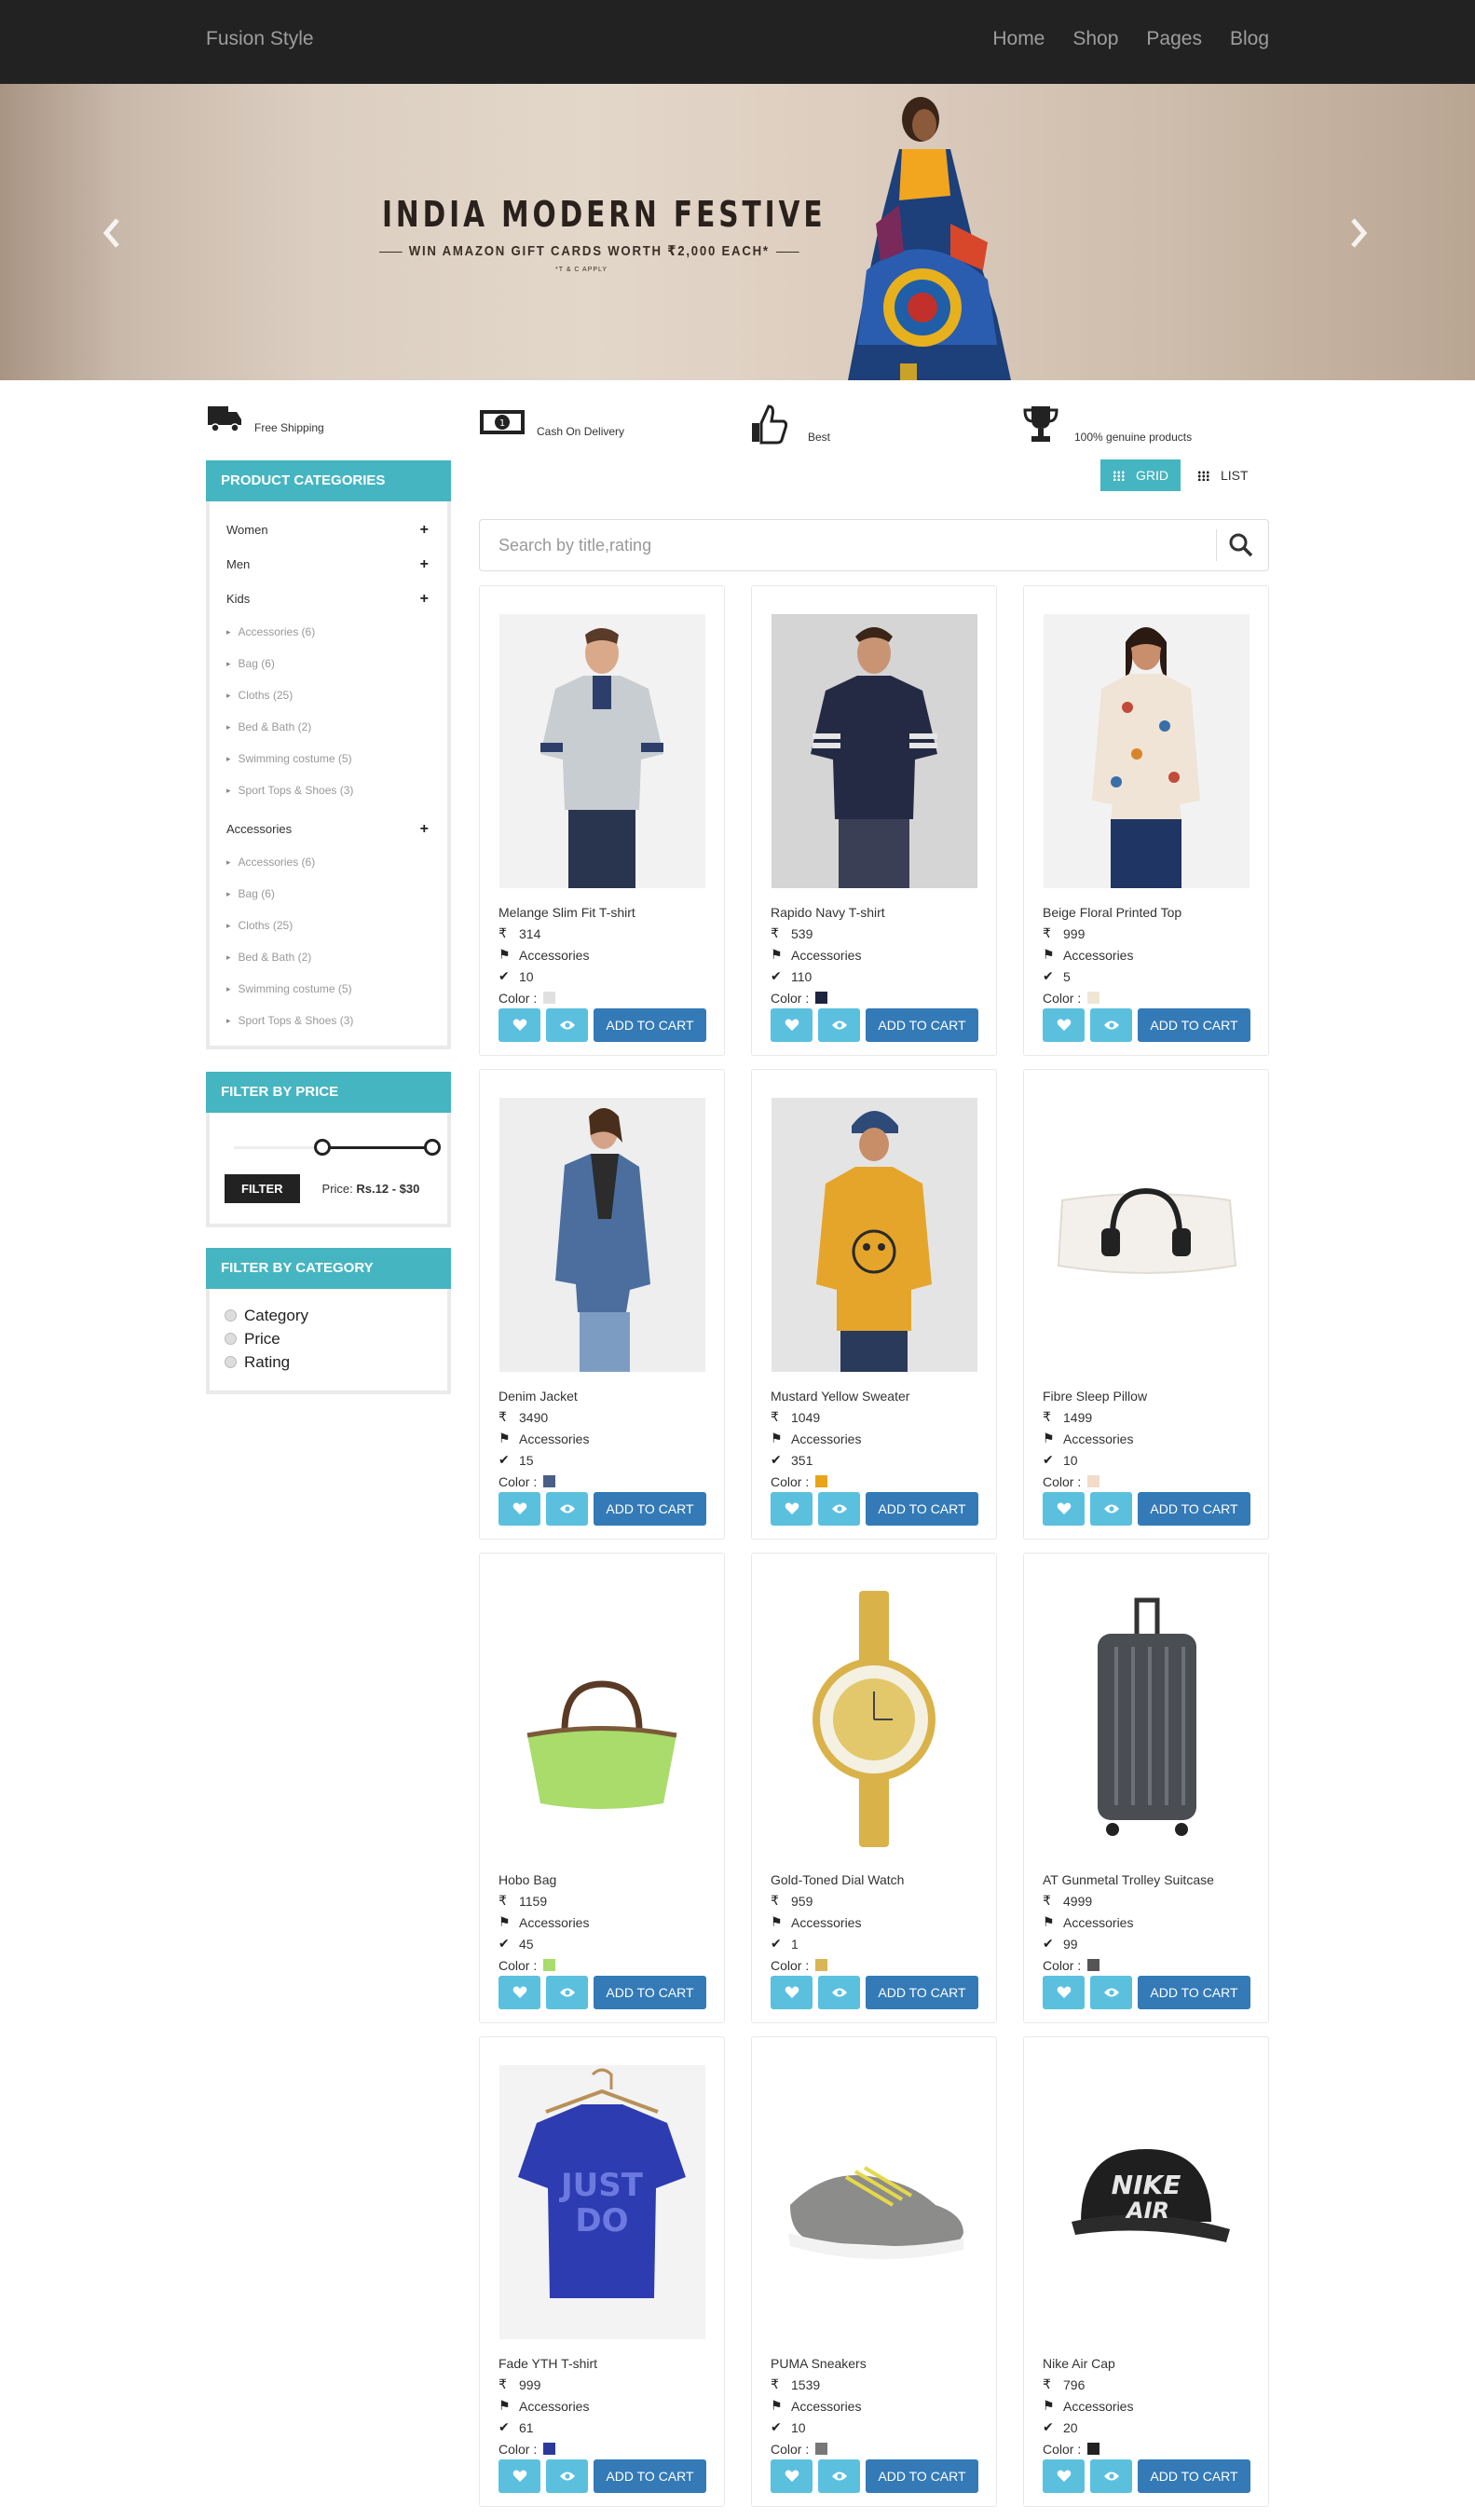 Image resolution: width=1475 pixels, height=2520 pixels. I want to click on carousel-prev-button, so click(112, 237).